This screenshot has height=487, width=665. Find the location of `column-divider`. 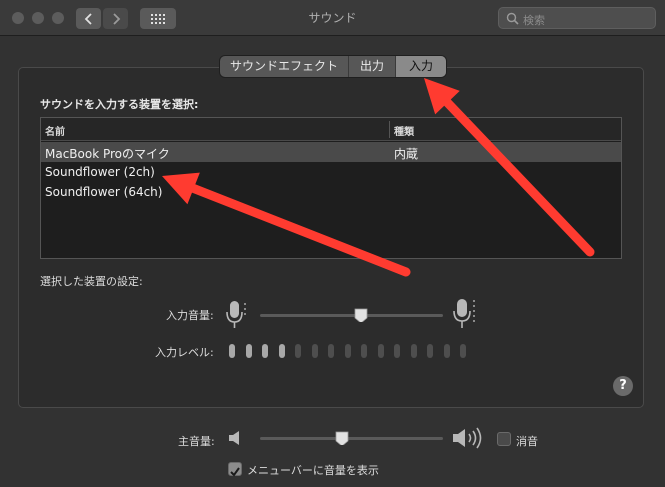

column-divider is located at coordinates (389, 129).